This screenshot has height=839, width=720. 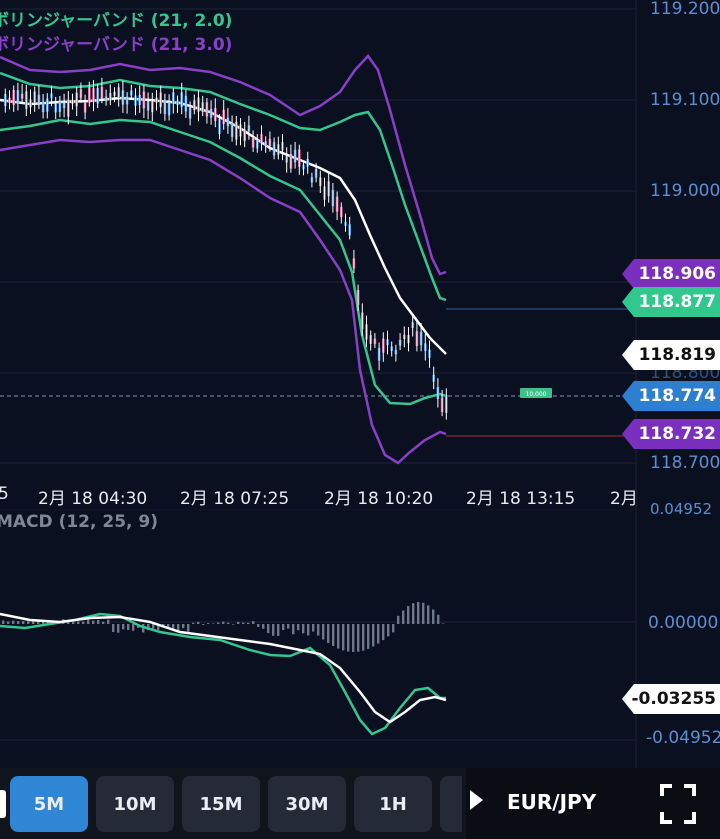 What do you see at coordinates (685, 9) in the screenshot?
I see `price-axis-label: 119.200` at bounding box center [685, 9].